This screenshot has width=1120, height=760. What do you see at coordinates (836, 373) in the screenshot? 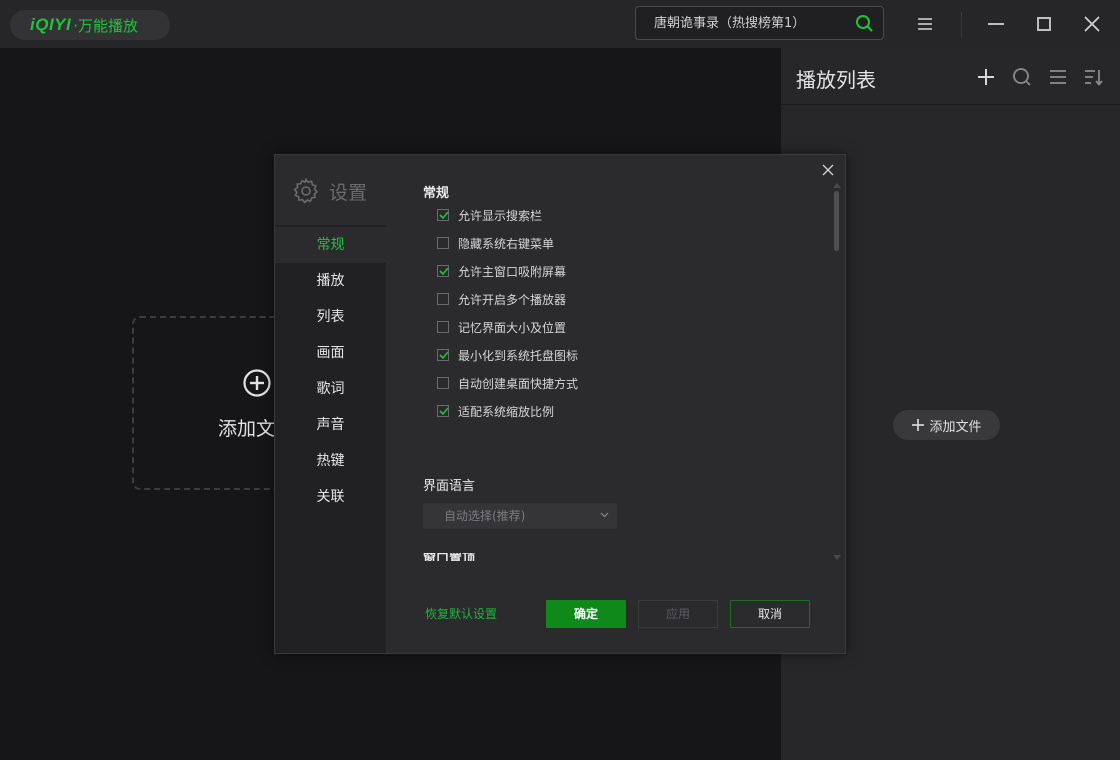
I see `settings-scrollbar` at bounding box center [836, 373].